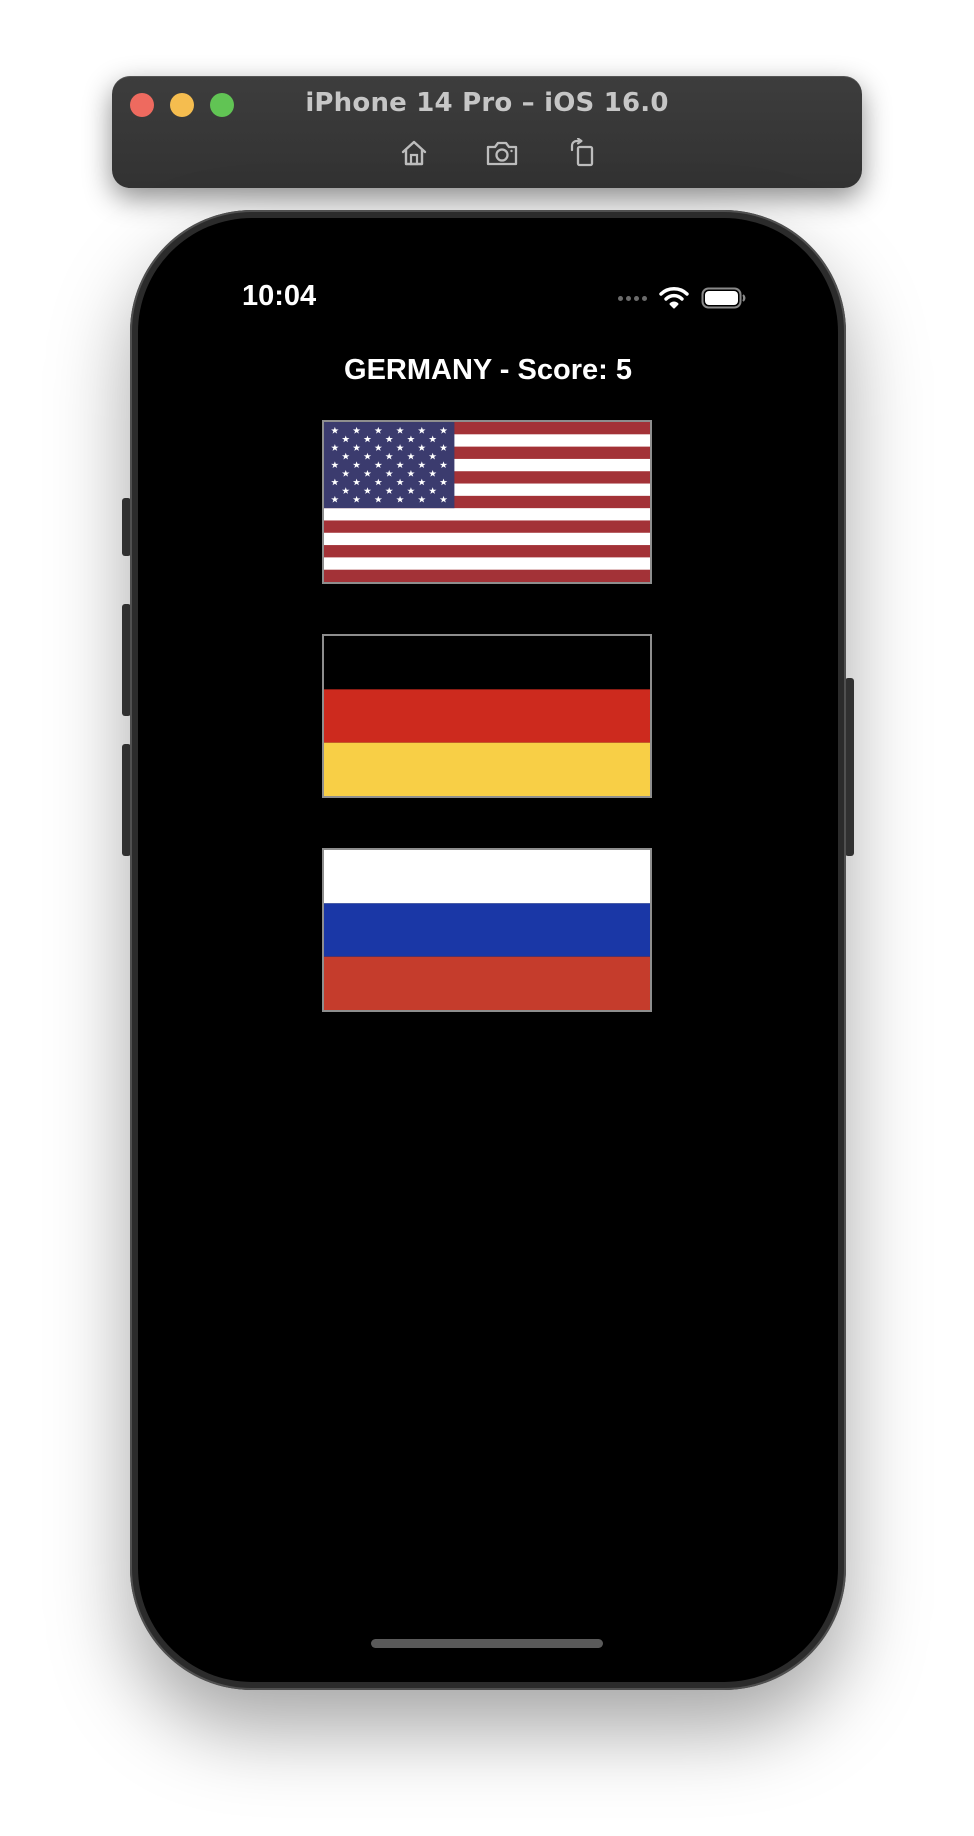 The image size is (974, 1836). I want to click on status-icons, so click(682, 298).